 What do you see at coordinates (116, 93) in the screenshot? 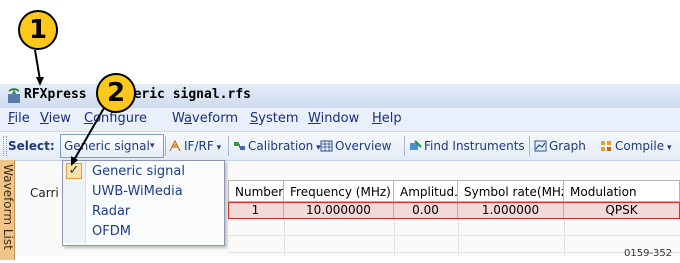
I see `callout-2: 2` at bounding box center [116, 93].